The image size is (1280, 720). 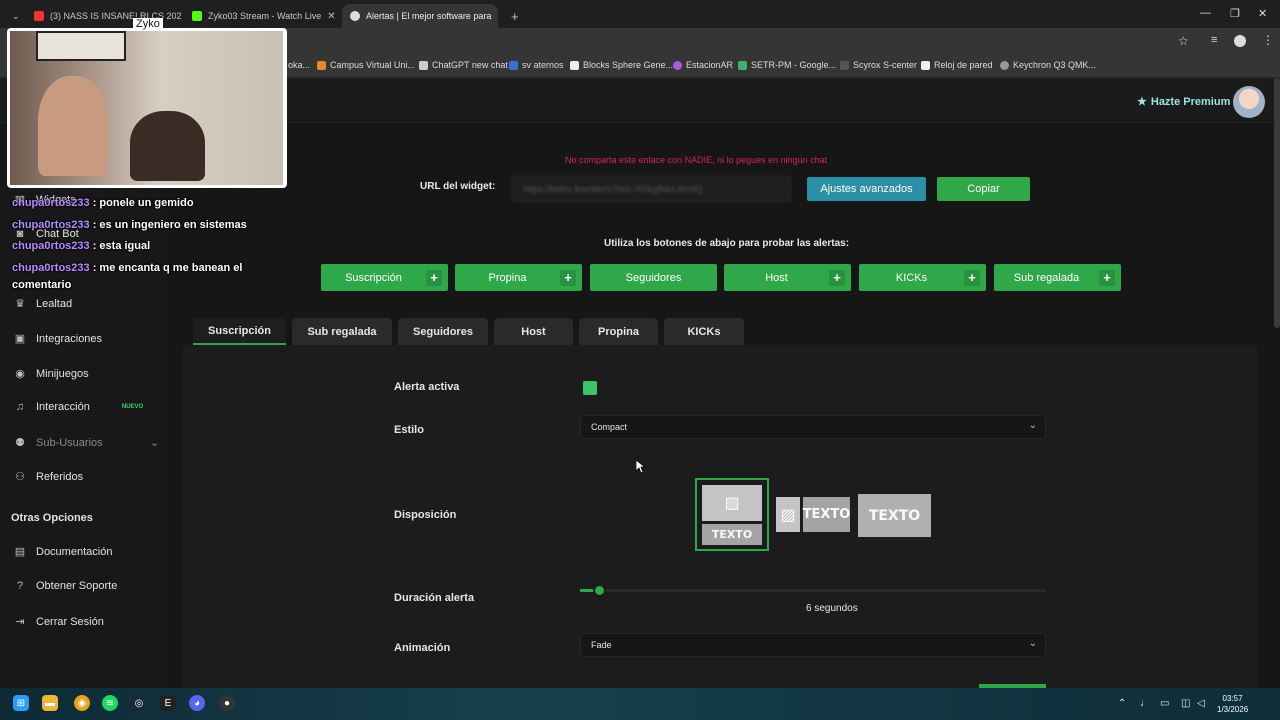 What do you see at coordinates (132, 407) in the screenshot?
I see `new-badge: NUEVO` at bounding box center [132, 407].